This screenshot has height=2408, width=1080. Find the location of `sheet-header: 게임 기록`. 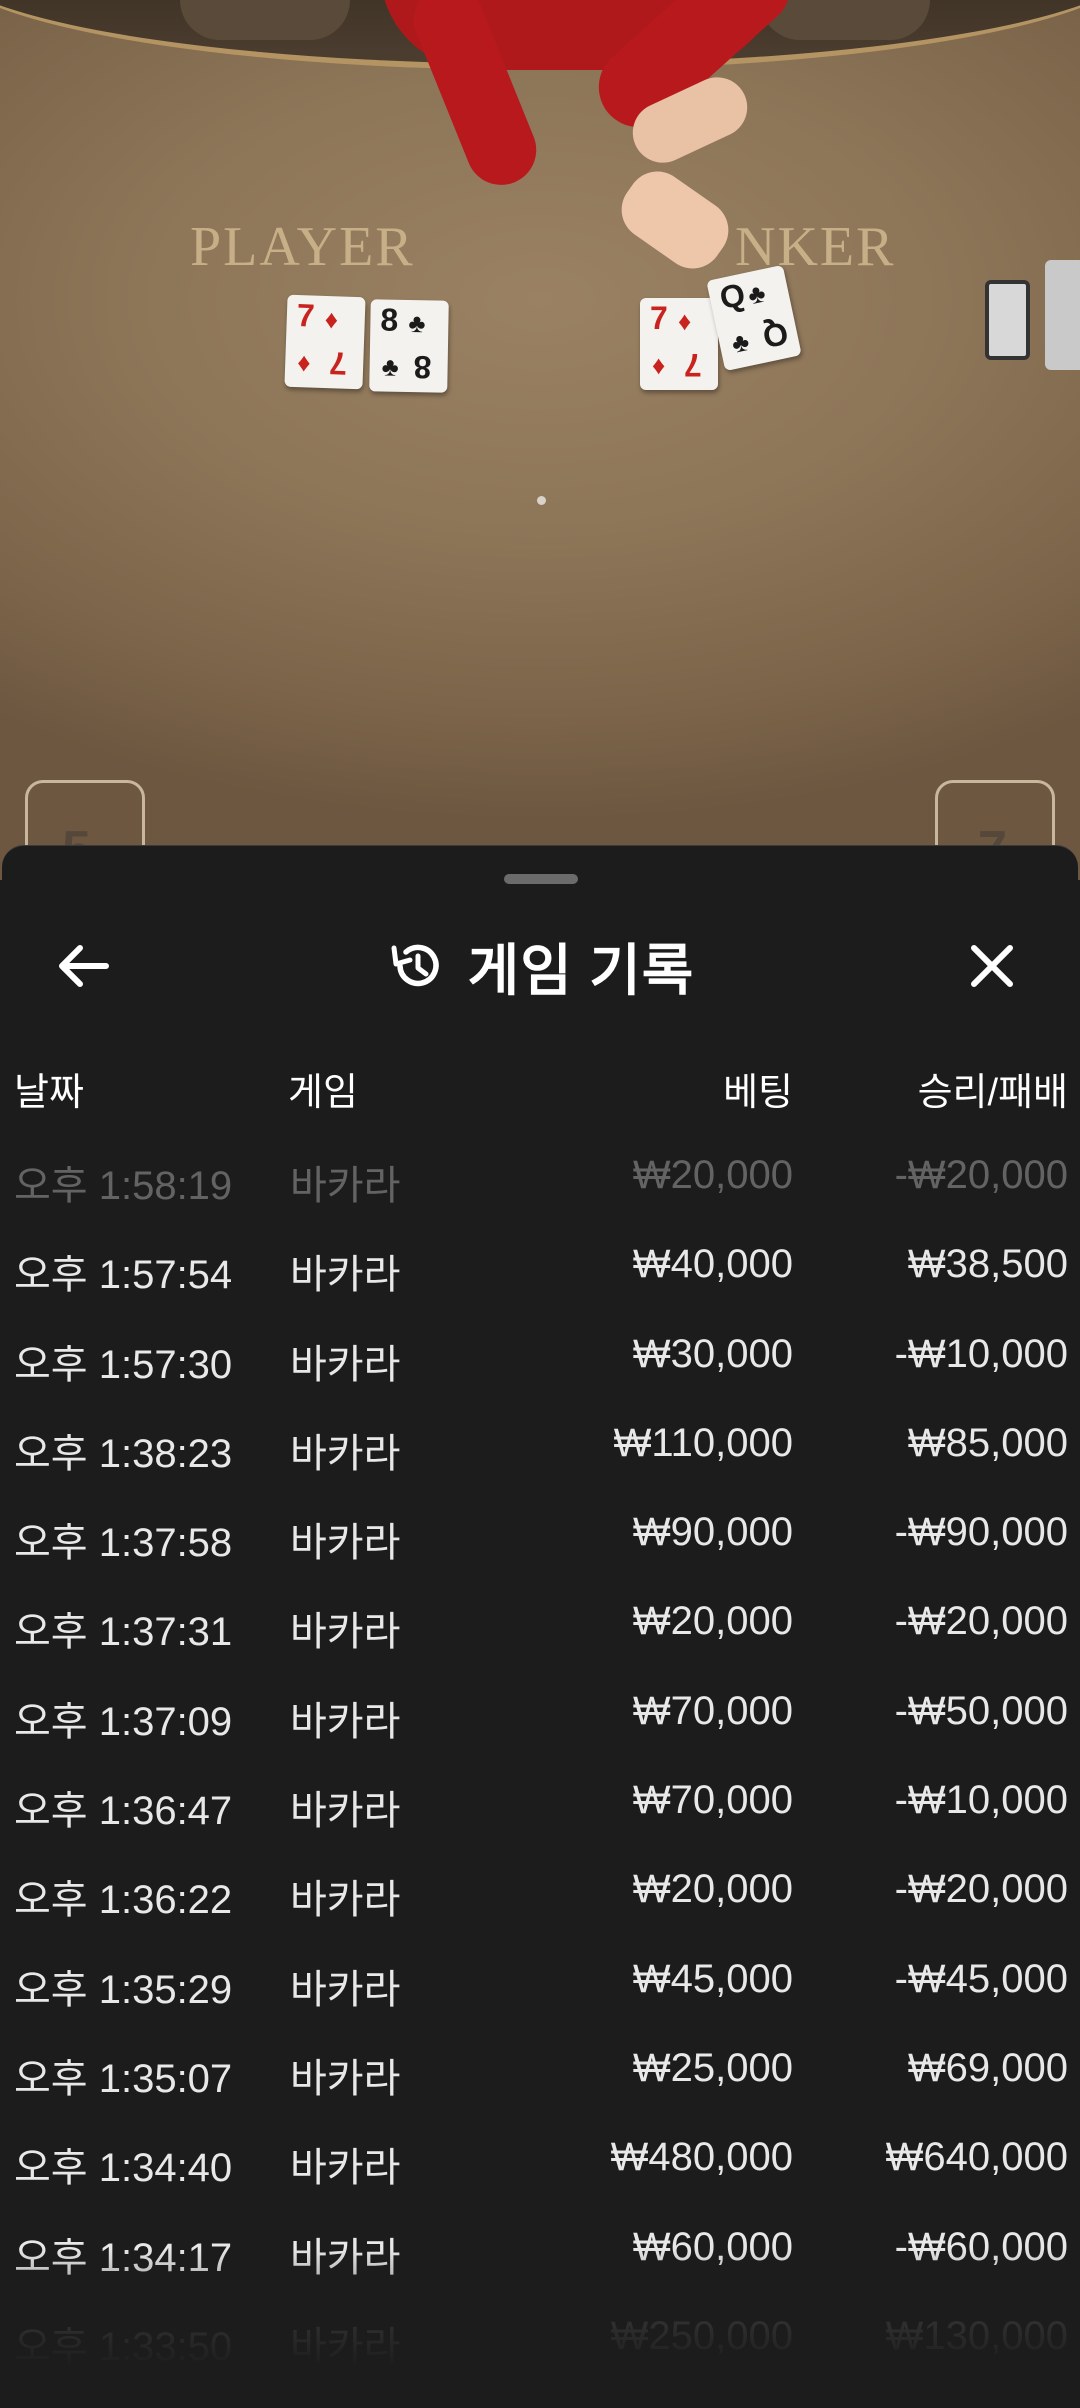

sheet-header: 게임 기록 is located at coordinates (540, 966).